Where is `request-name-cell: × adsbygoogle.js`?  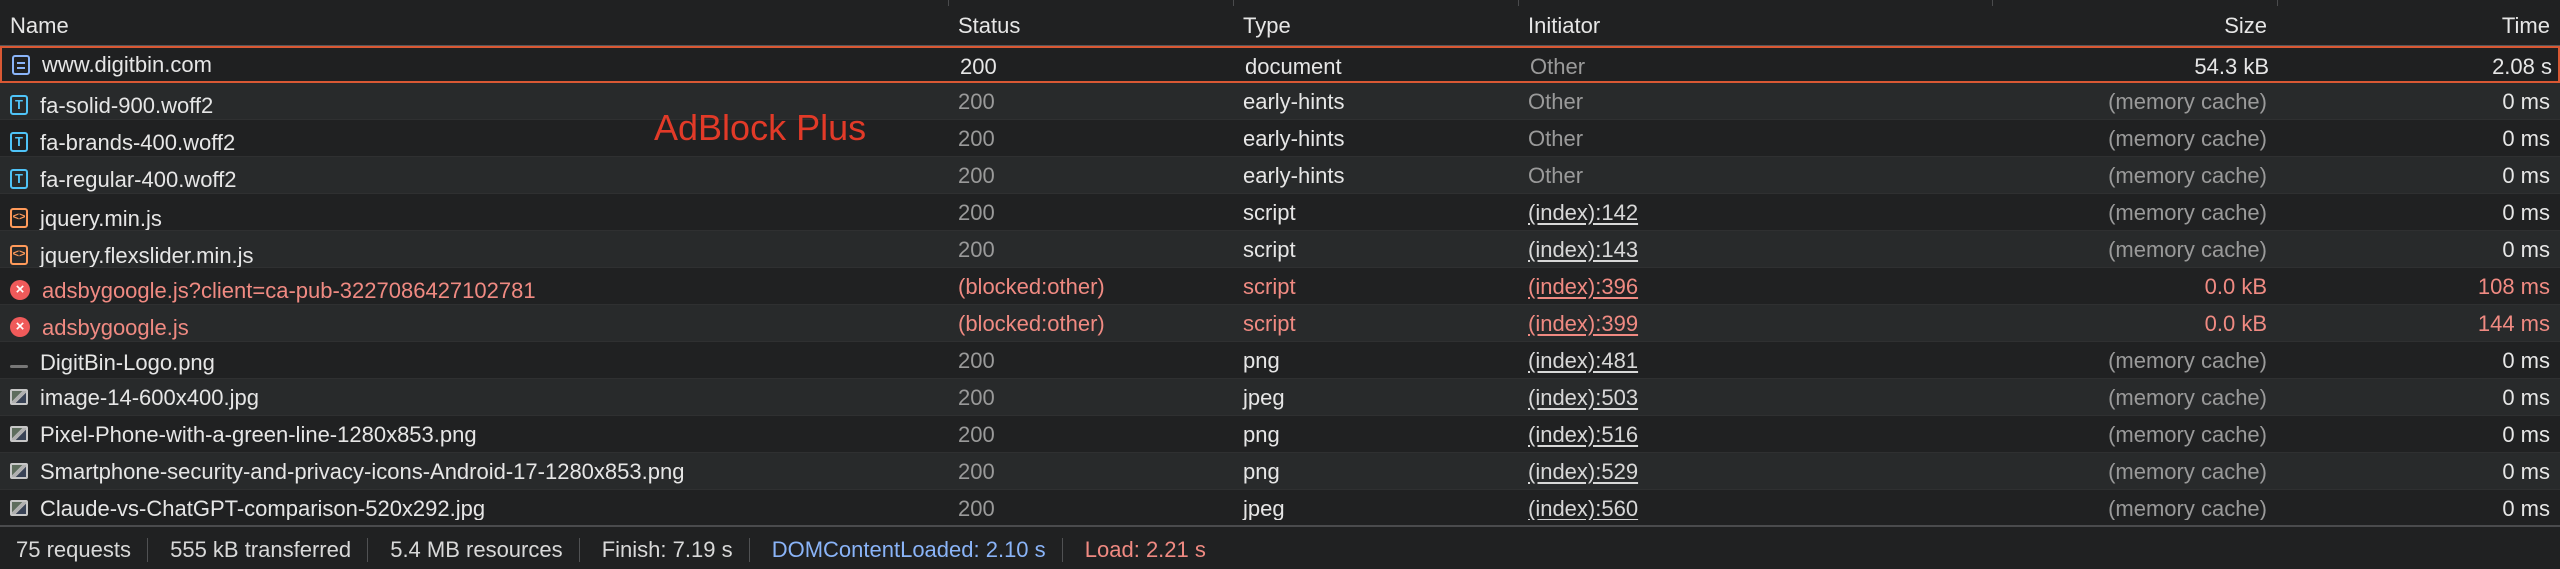 request-name-cell: × adsbygoogle.js is located at coordinates (474, 323).